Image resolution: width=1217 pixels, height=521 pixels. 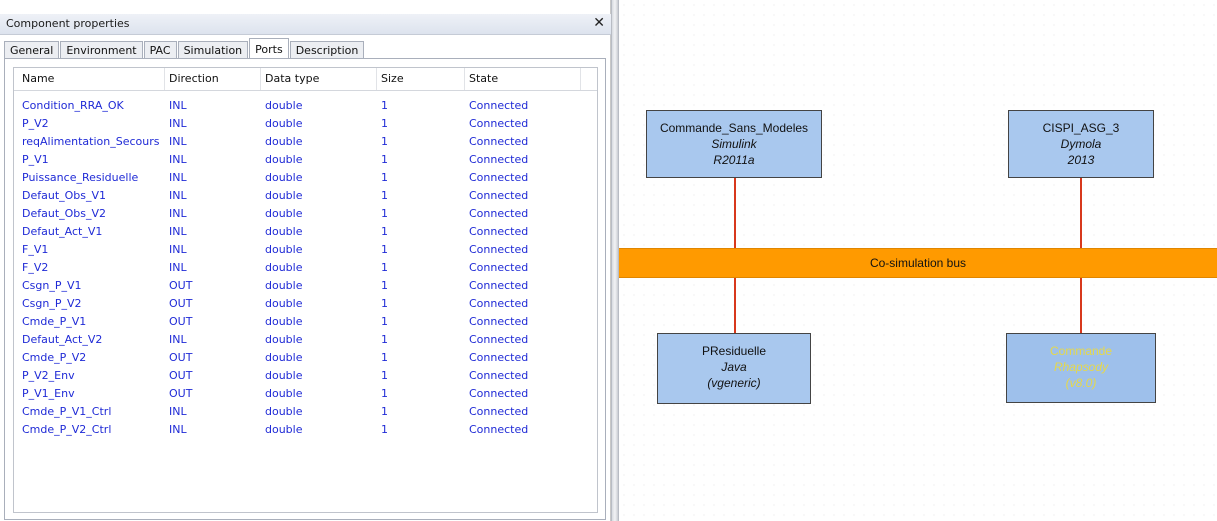 I want to click on port-name: P_V2_Env, so click(x=48, y=375).